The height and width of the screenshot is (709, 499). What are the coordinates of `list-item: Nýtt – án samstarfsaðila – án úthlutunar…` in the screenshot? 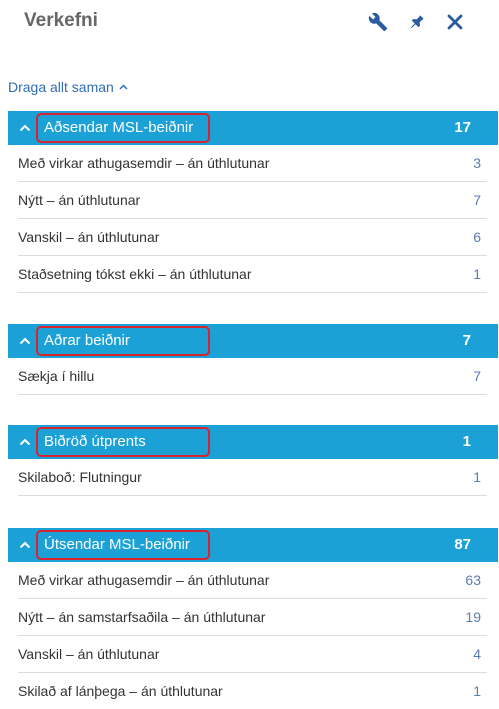 It's located at (252, 617).